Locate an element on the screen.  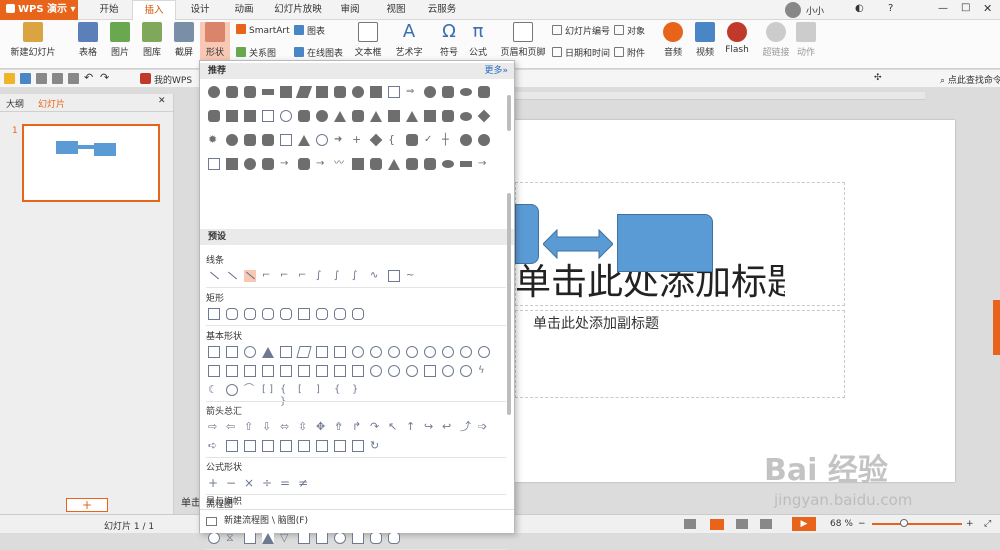
flow-merge-icon: ▽ is located at coordinates (286, 538).